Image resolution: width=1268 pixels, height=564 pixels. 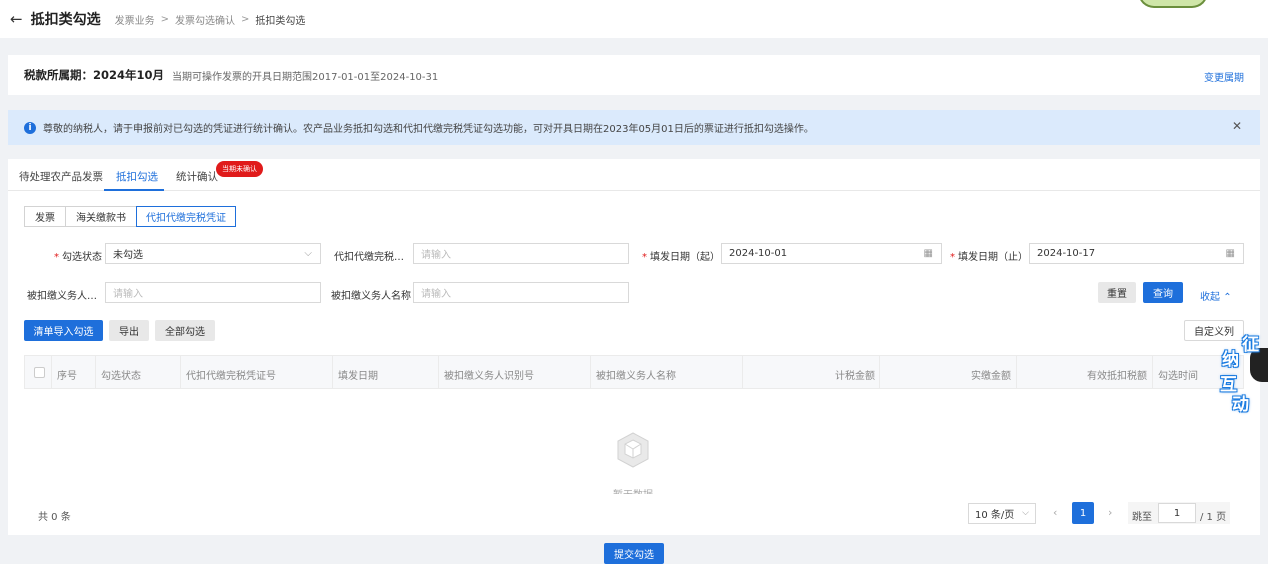 I want to click on change-period-link: 变更属期, so click(x=1224, y=76).